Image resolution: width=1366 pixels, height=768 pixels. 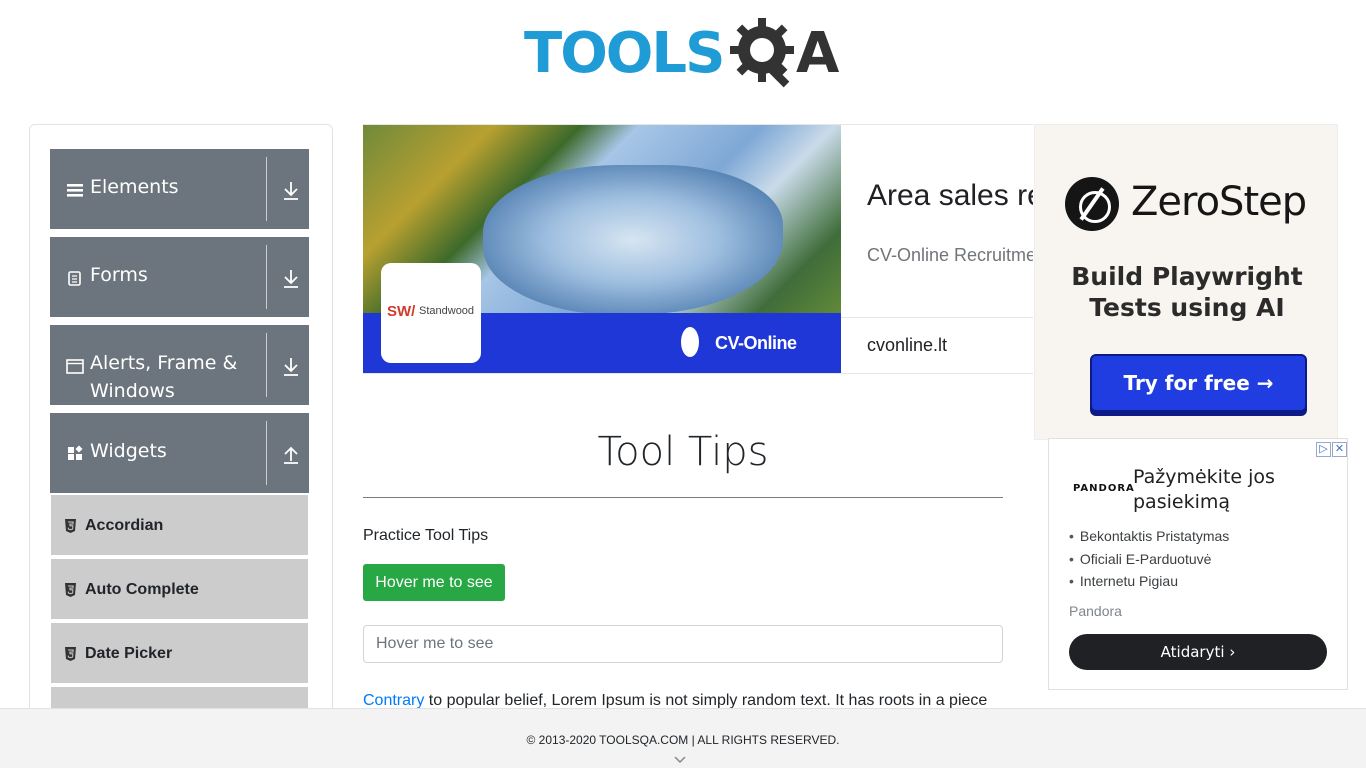 What do you see at coordinates (1095, 611) in the screenshot?
I see `pandora-advertiser: Pandora` at bounding box center [1095, 611].